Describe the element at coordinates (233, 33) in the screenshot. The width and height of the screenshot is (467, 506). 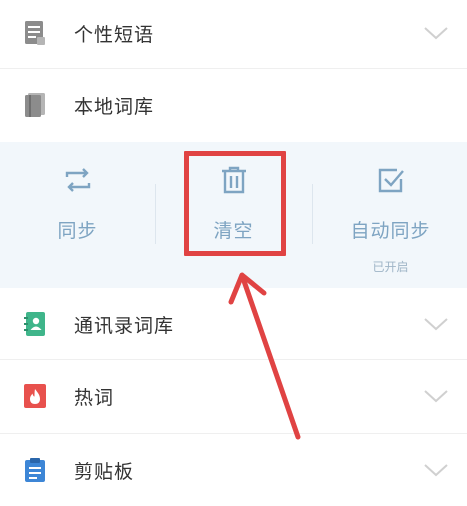
I see `list-item-phrases: 个性短语` at that location.